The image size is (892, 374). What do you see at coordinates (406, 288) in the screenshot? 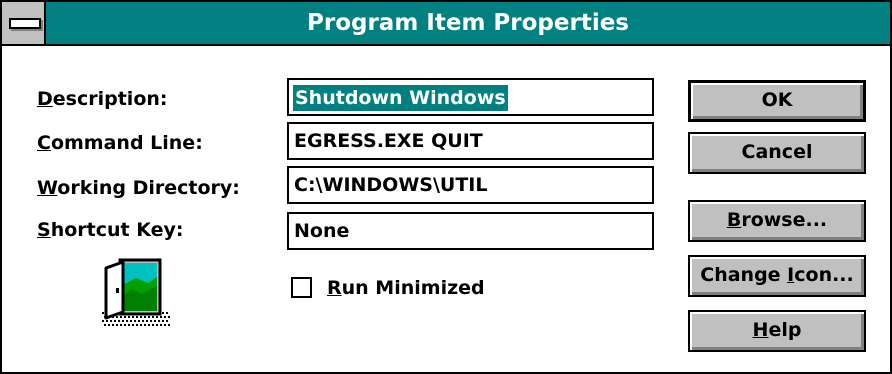
I see `run-minimized-label: Run Minimized` at bounding box center [406, 288].